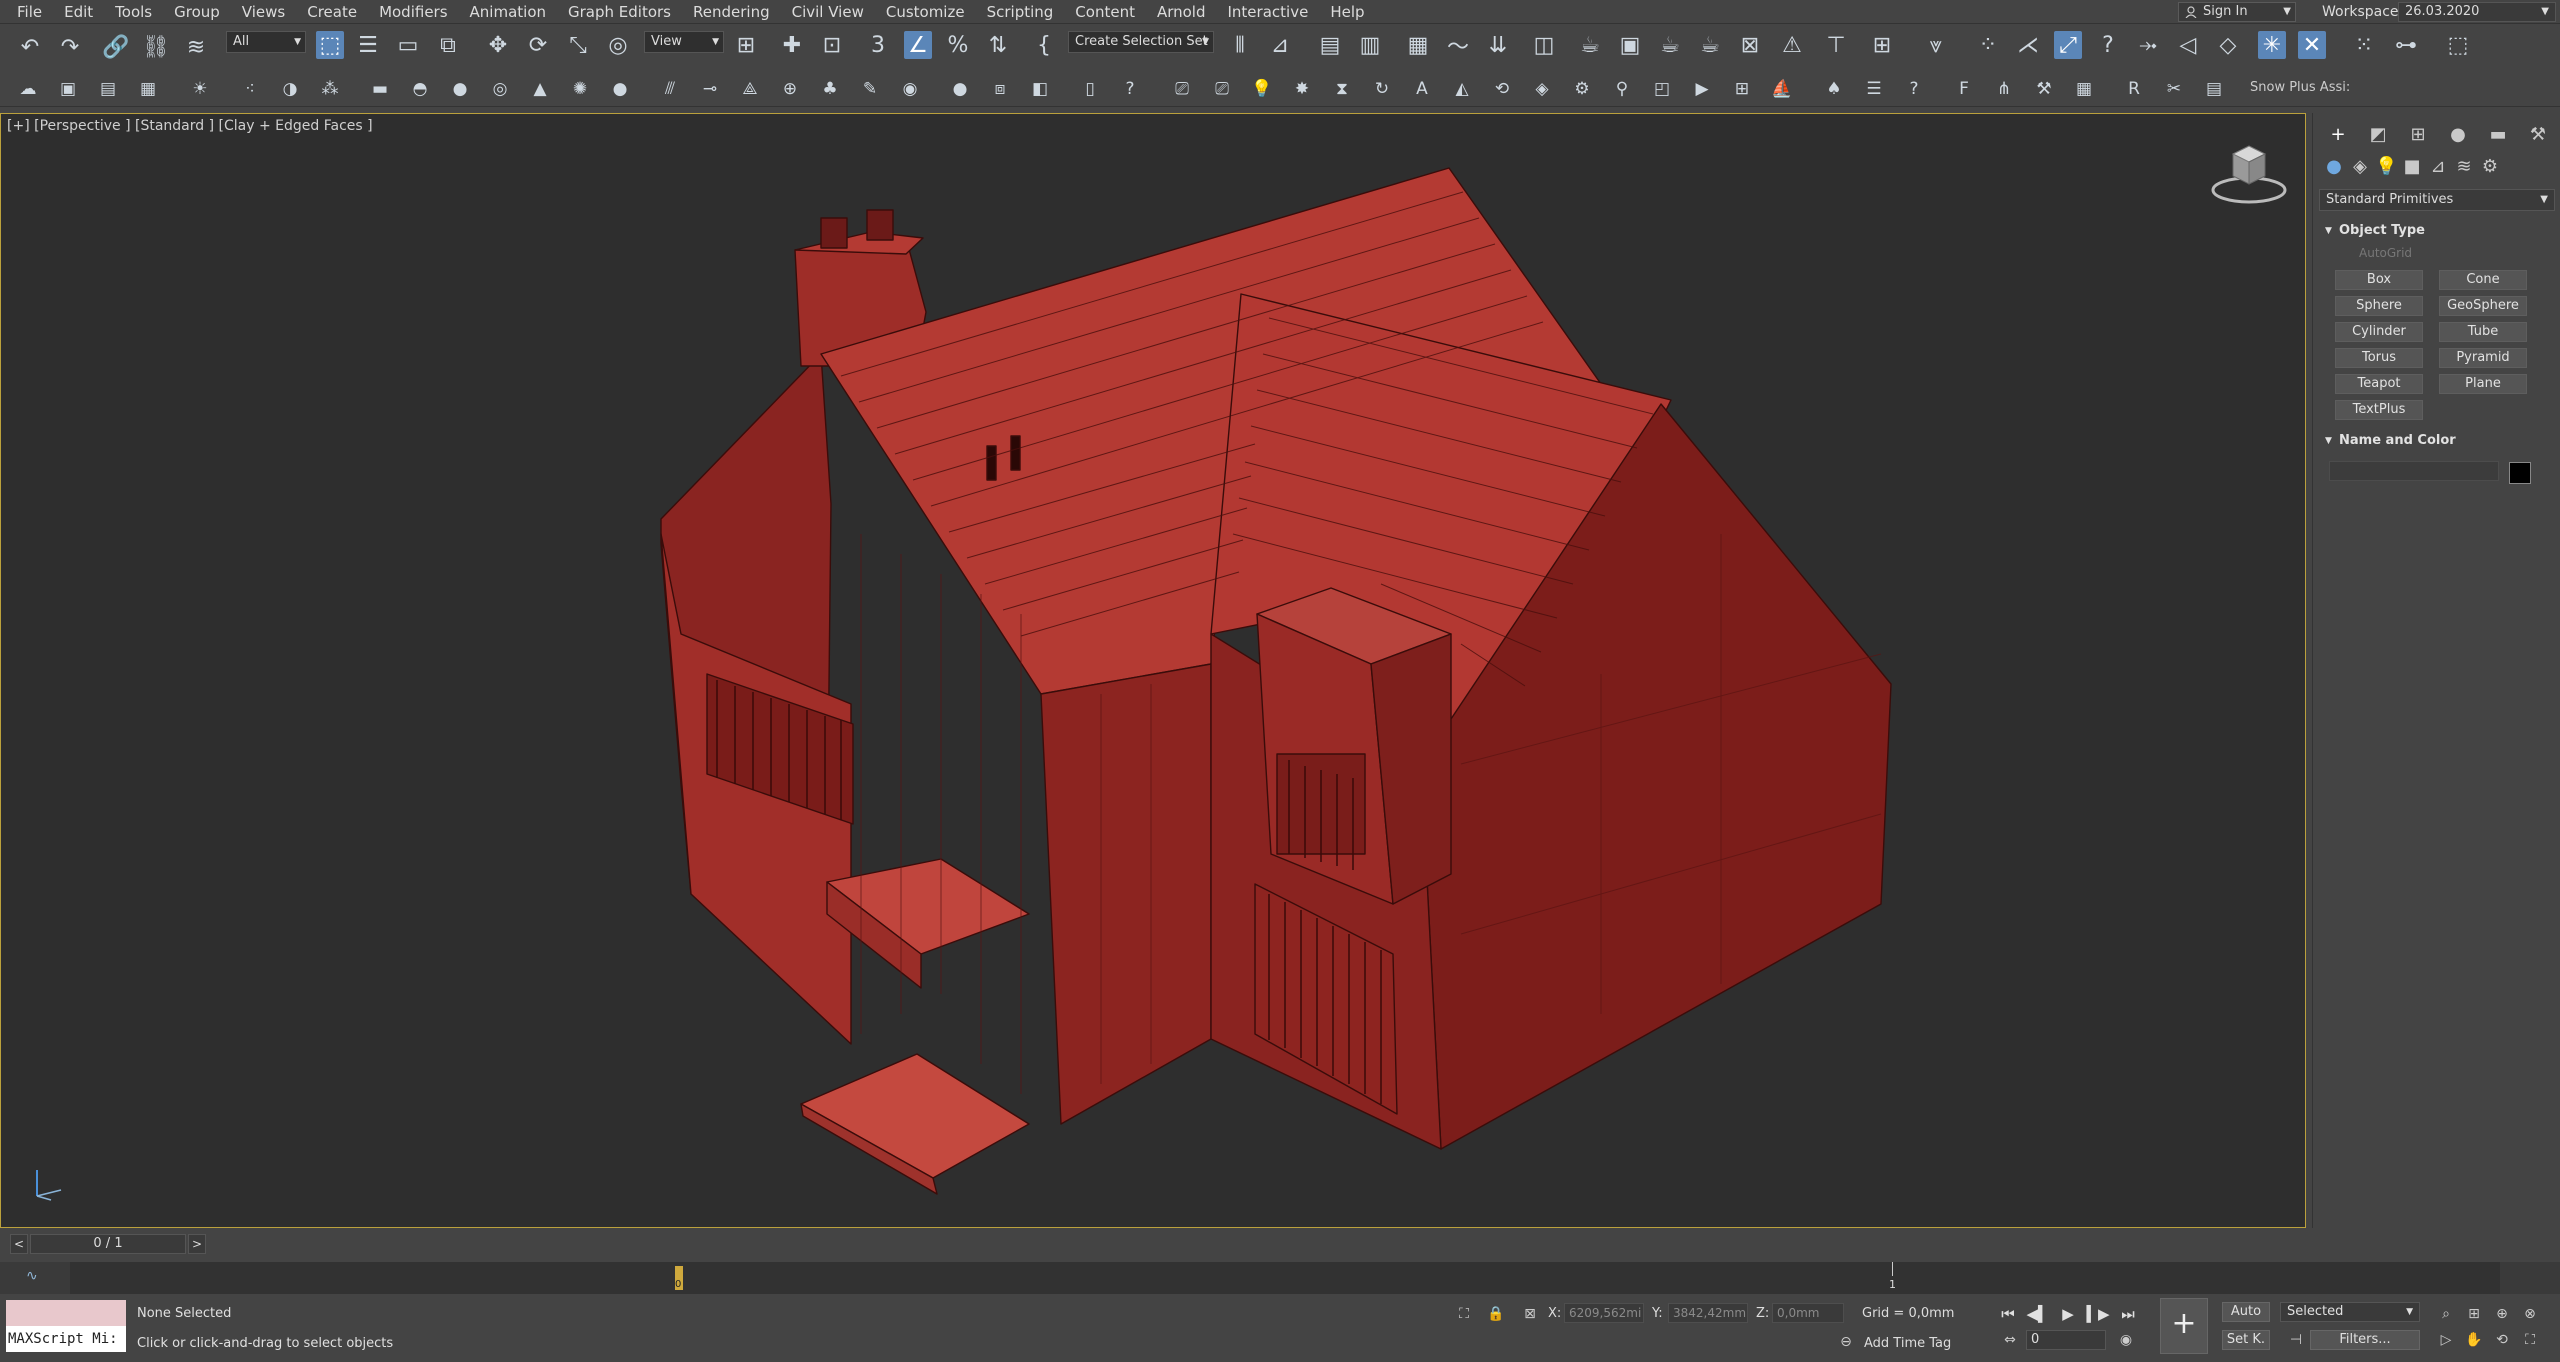 The height and width of the screenshot is (1362, 2560). What do you see at coordinates (998, 45) in the screenshot?
I see `spinner-snap-icon: ⇅` at bounding box center [998, 45].